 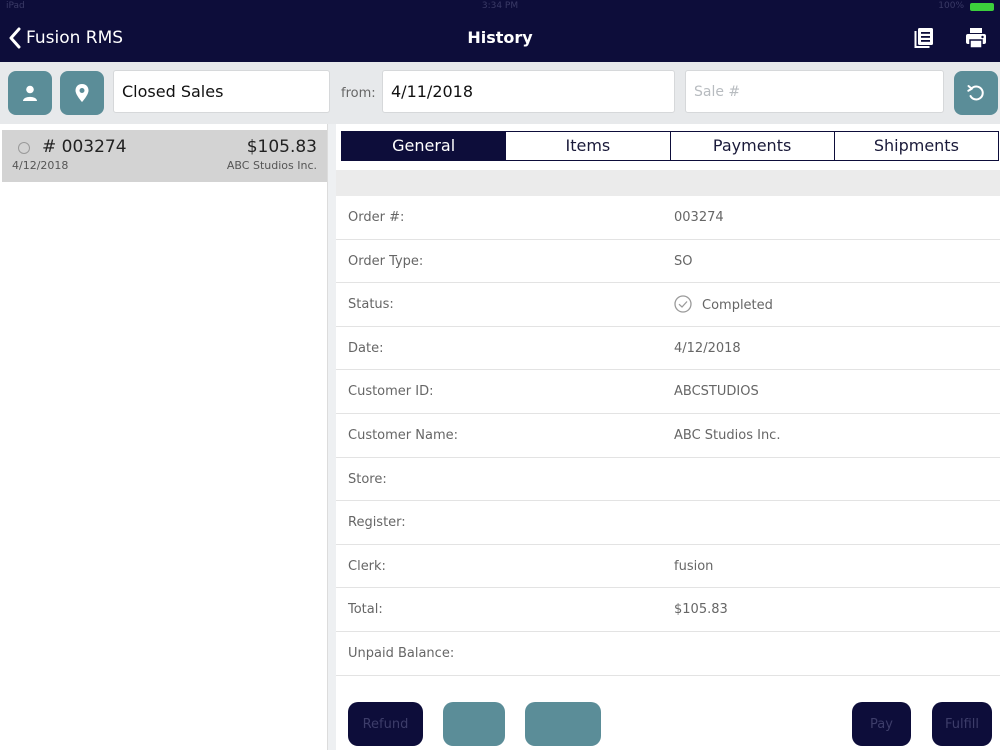 What do you see at coordinates (386, 261) in the screenshot?
I see `detail-label: Order Type:` at bounding box center [386, 261].